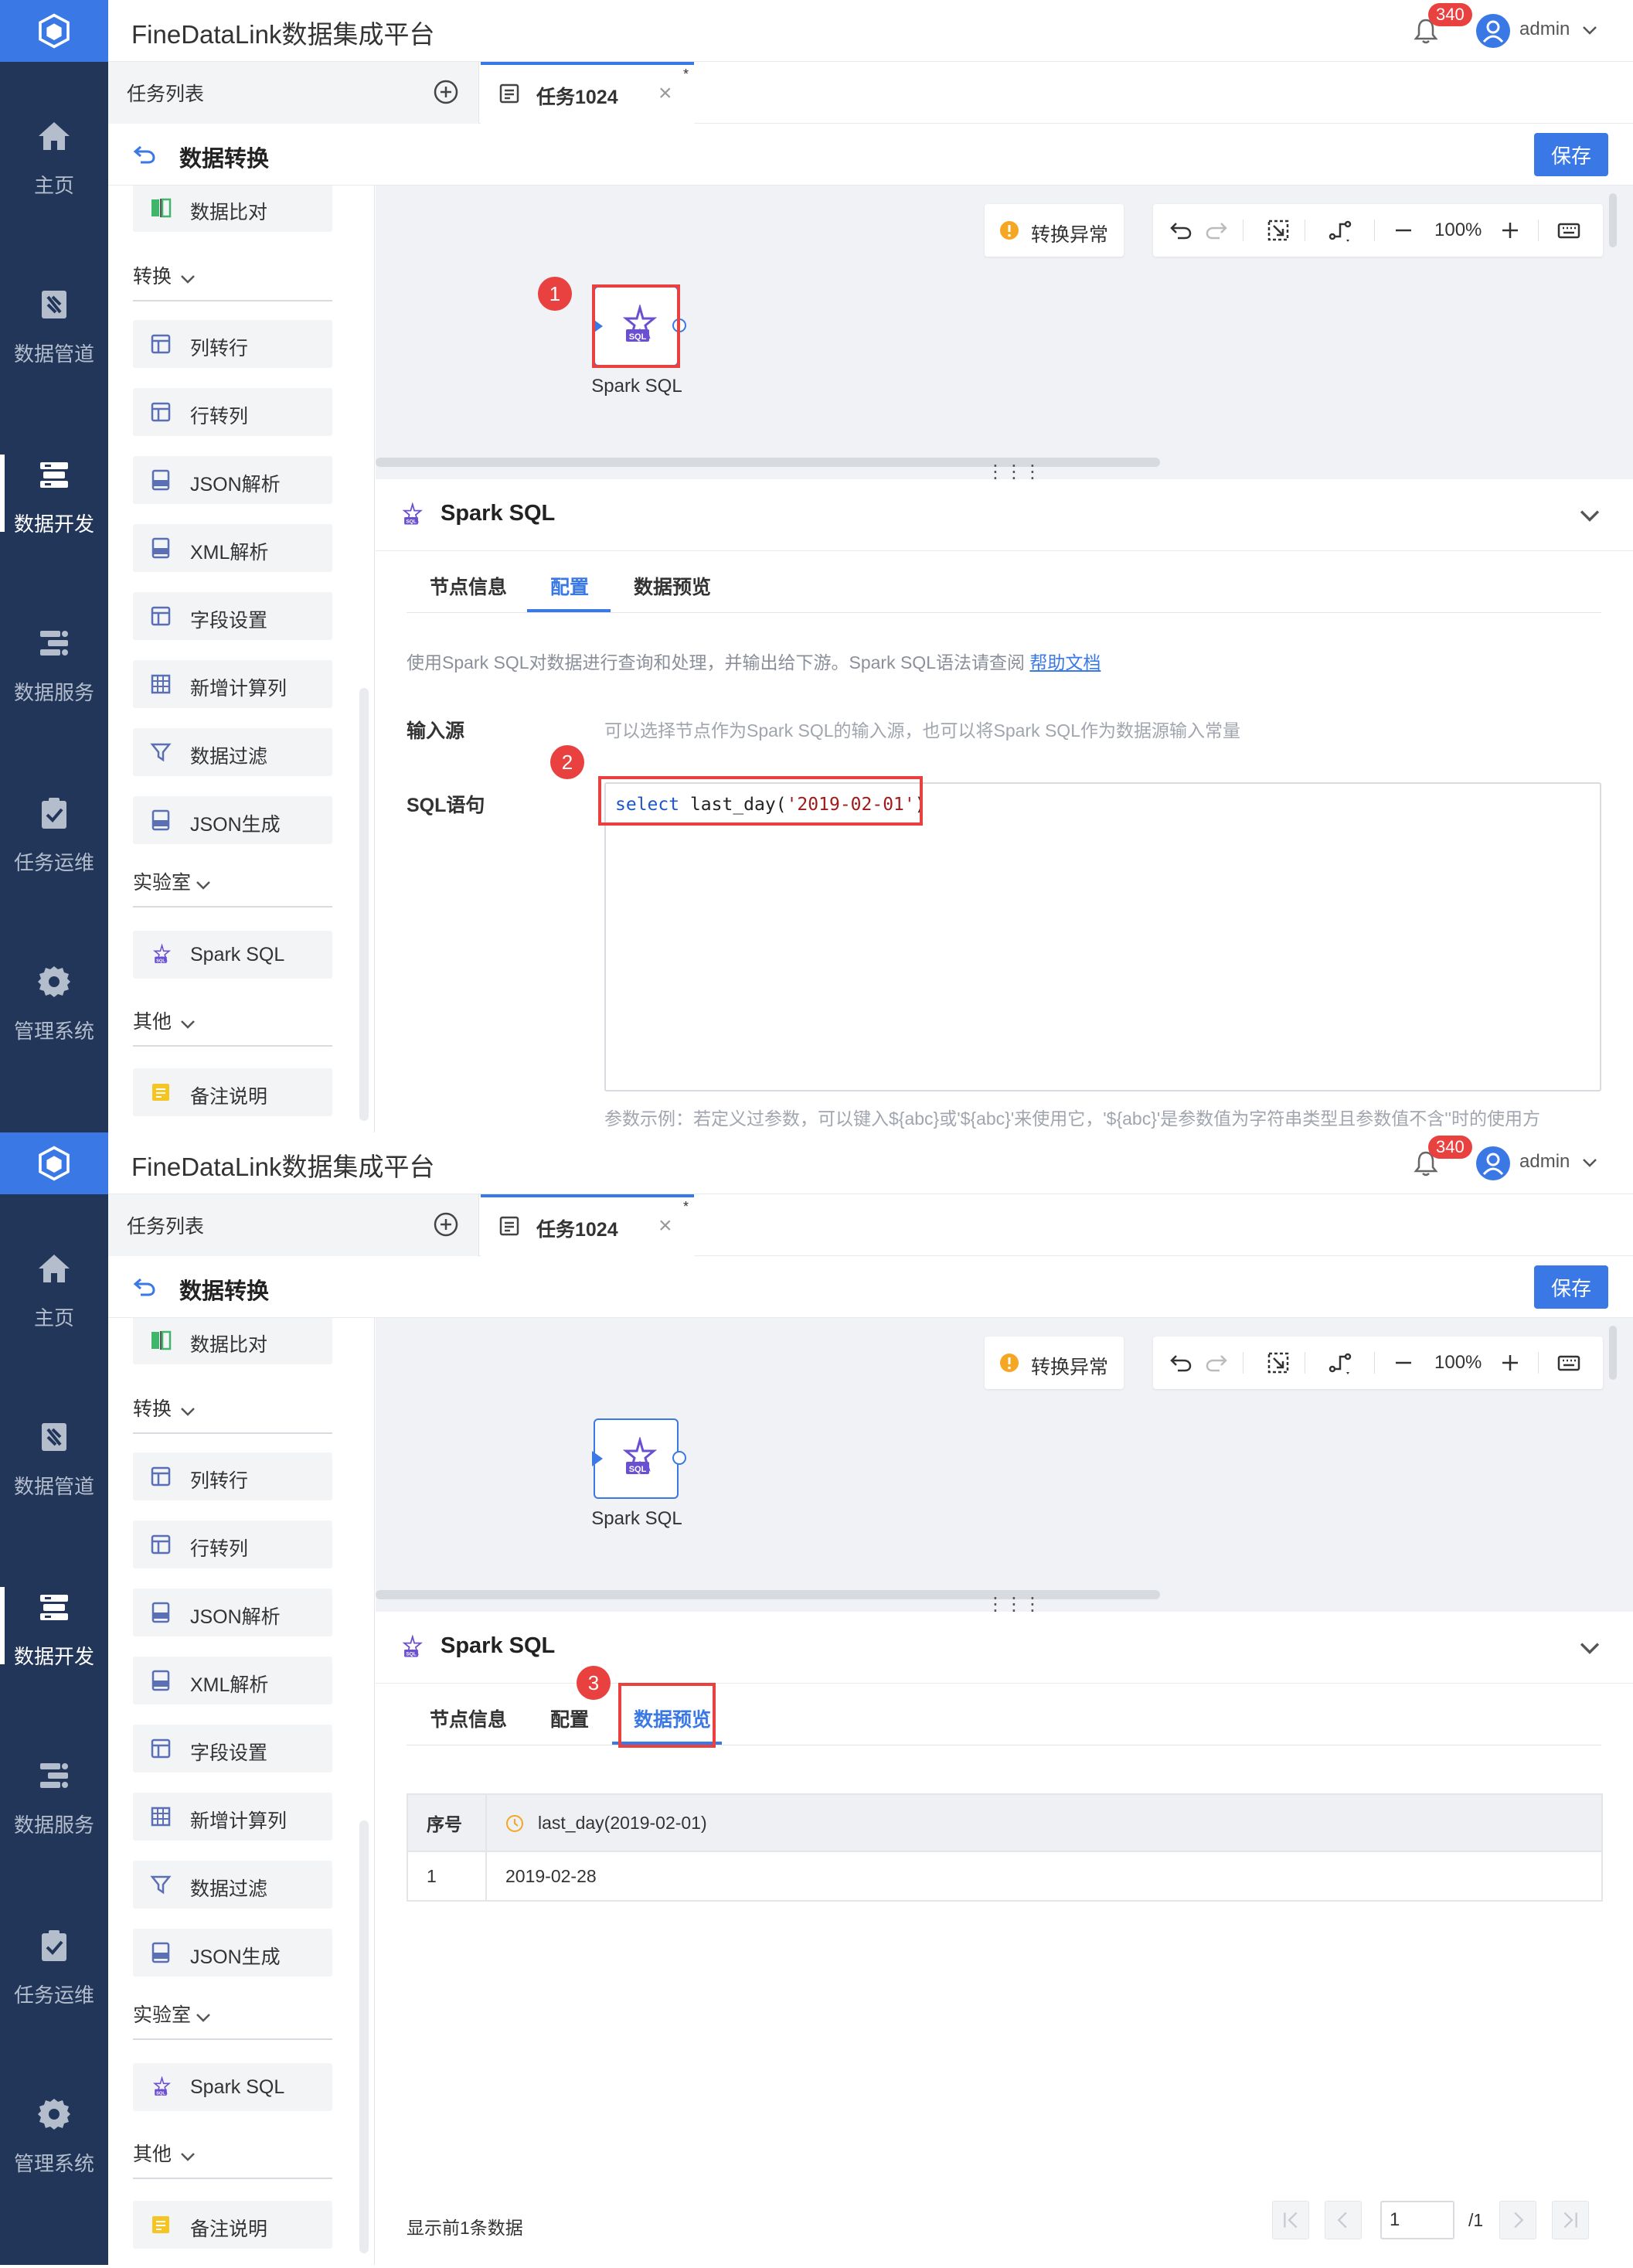  Describe the element at coordinates (1417, 2220) in the screenshot. I see `page-number-input` at that location.